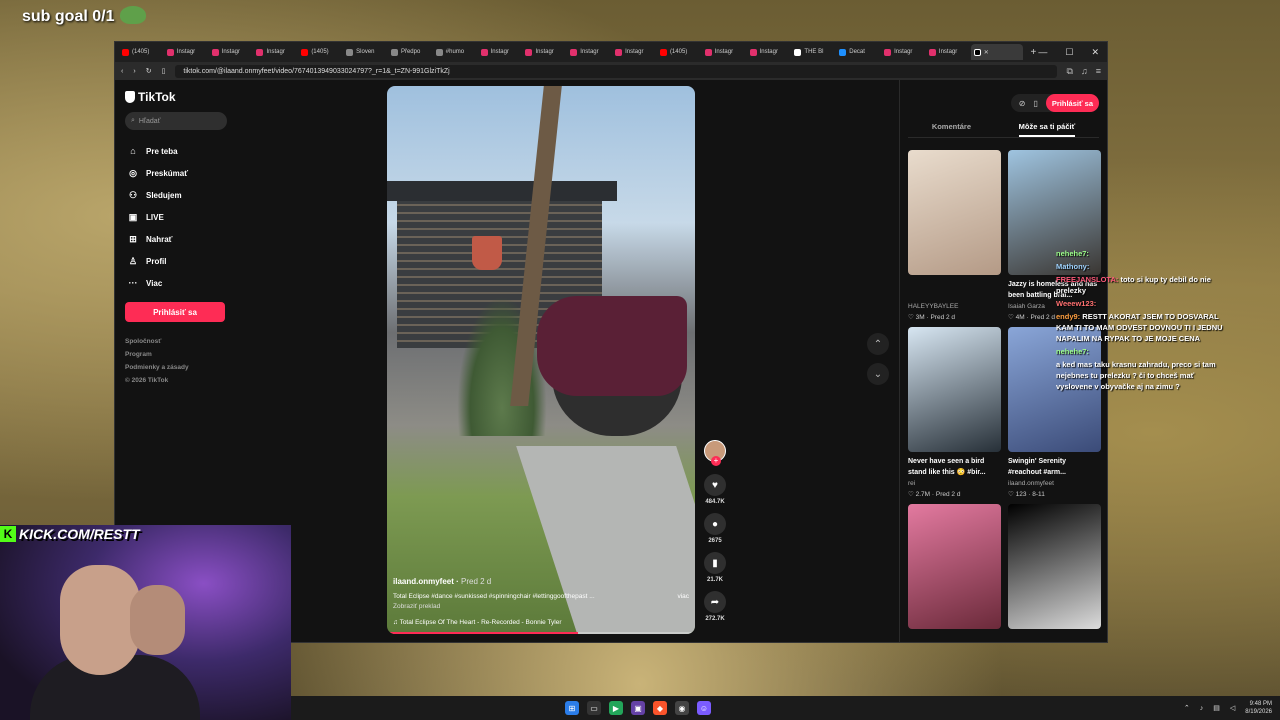  Describe the element at coordinates (134, 71) in the screenshot. I see `forward-icon: ›` at that location.